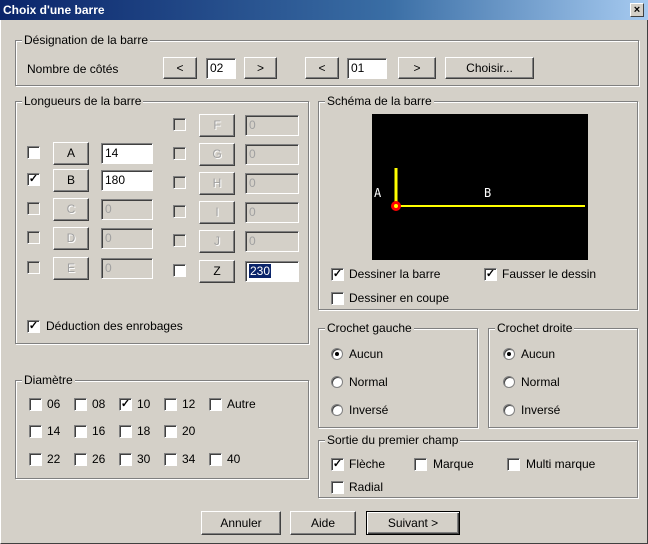  I want to click on length-a-checkbox, so click(33, 152).